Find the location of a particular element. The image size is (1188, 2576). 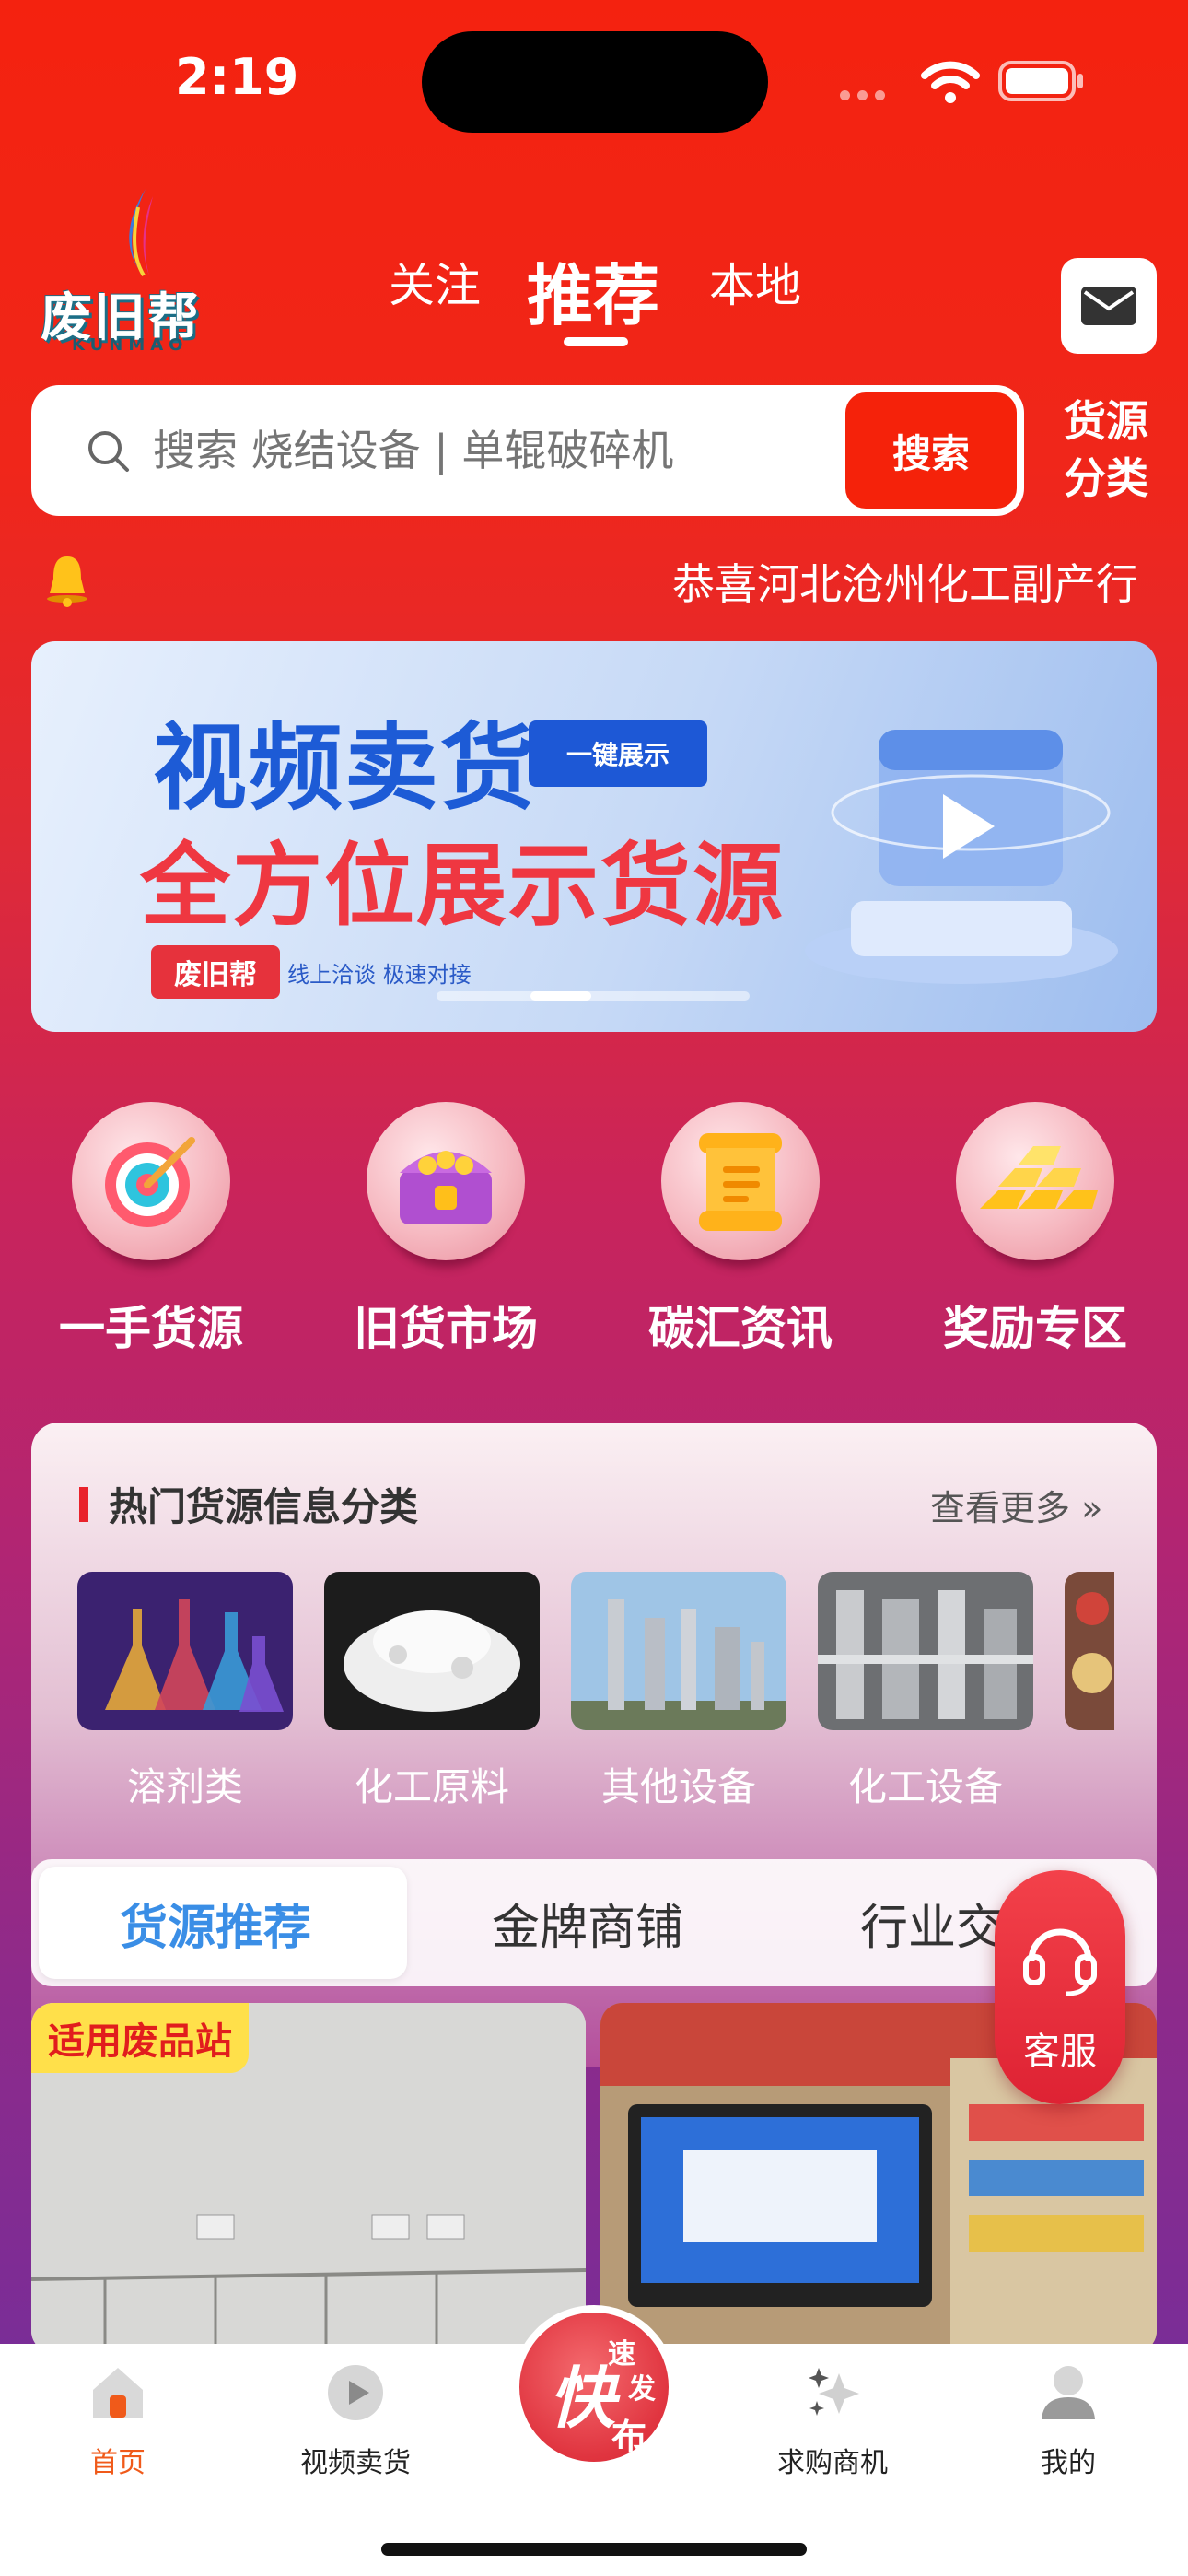

banner-title: 视频卖货 is located at coordinates (344, 769).